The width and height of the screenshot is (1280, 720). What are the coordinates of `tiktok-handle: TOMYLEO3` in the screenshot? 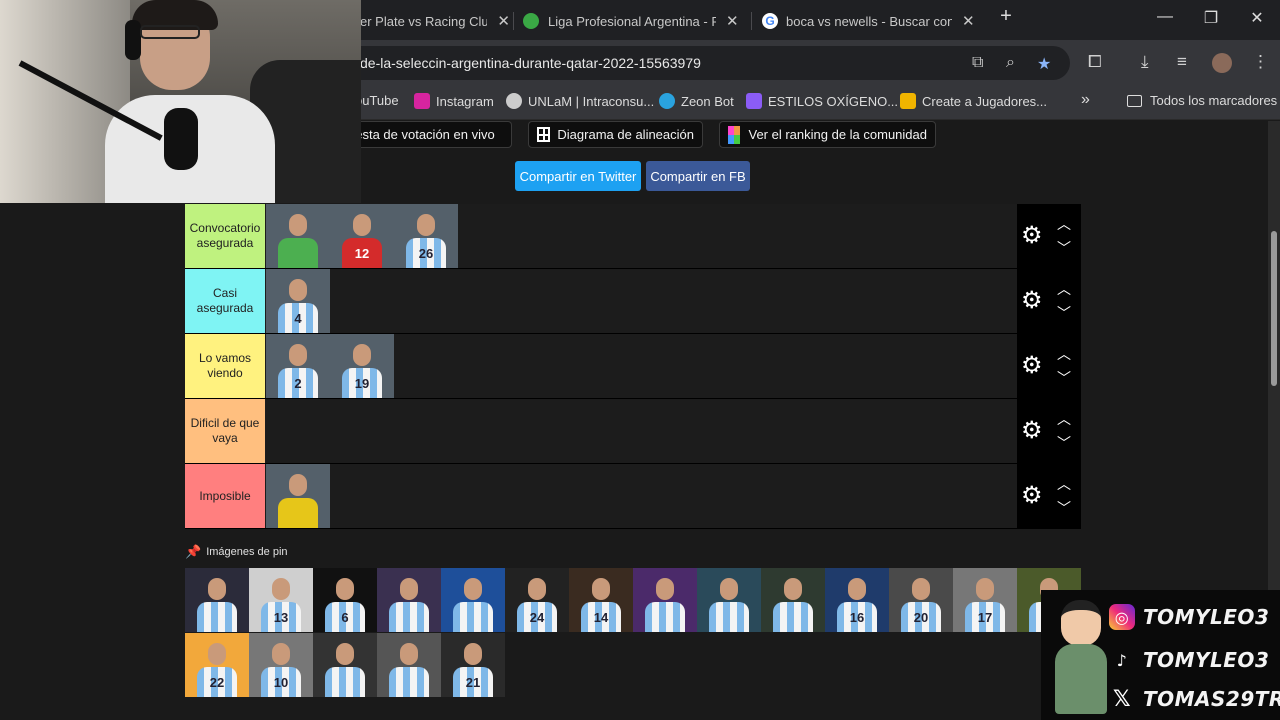 It's located at (1206, 660).